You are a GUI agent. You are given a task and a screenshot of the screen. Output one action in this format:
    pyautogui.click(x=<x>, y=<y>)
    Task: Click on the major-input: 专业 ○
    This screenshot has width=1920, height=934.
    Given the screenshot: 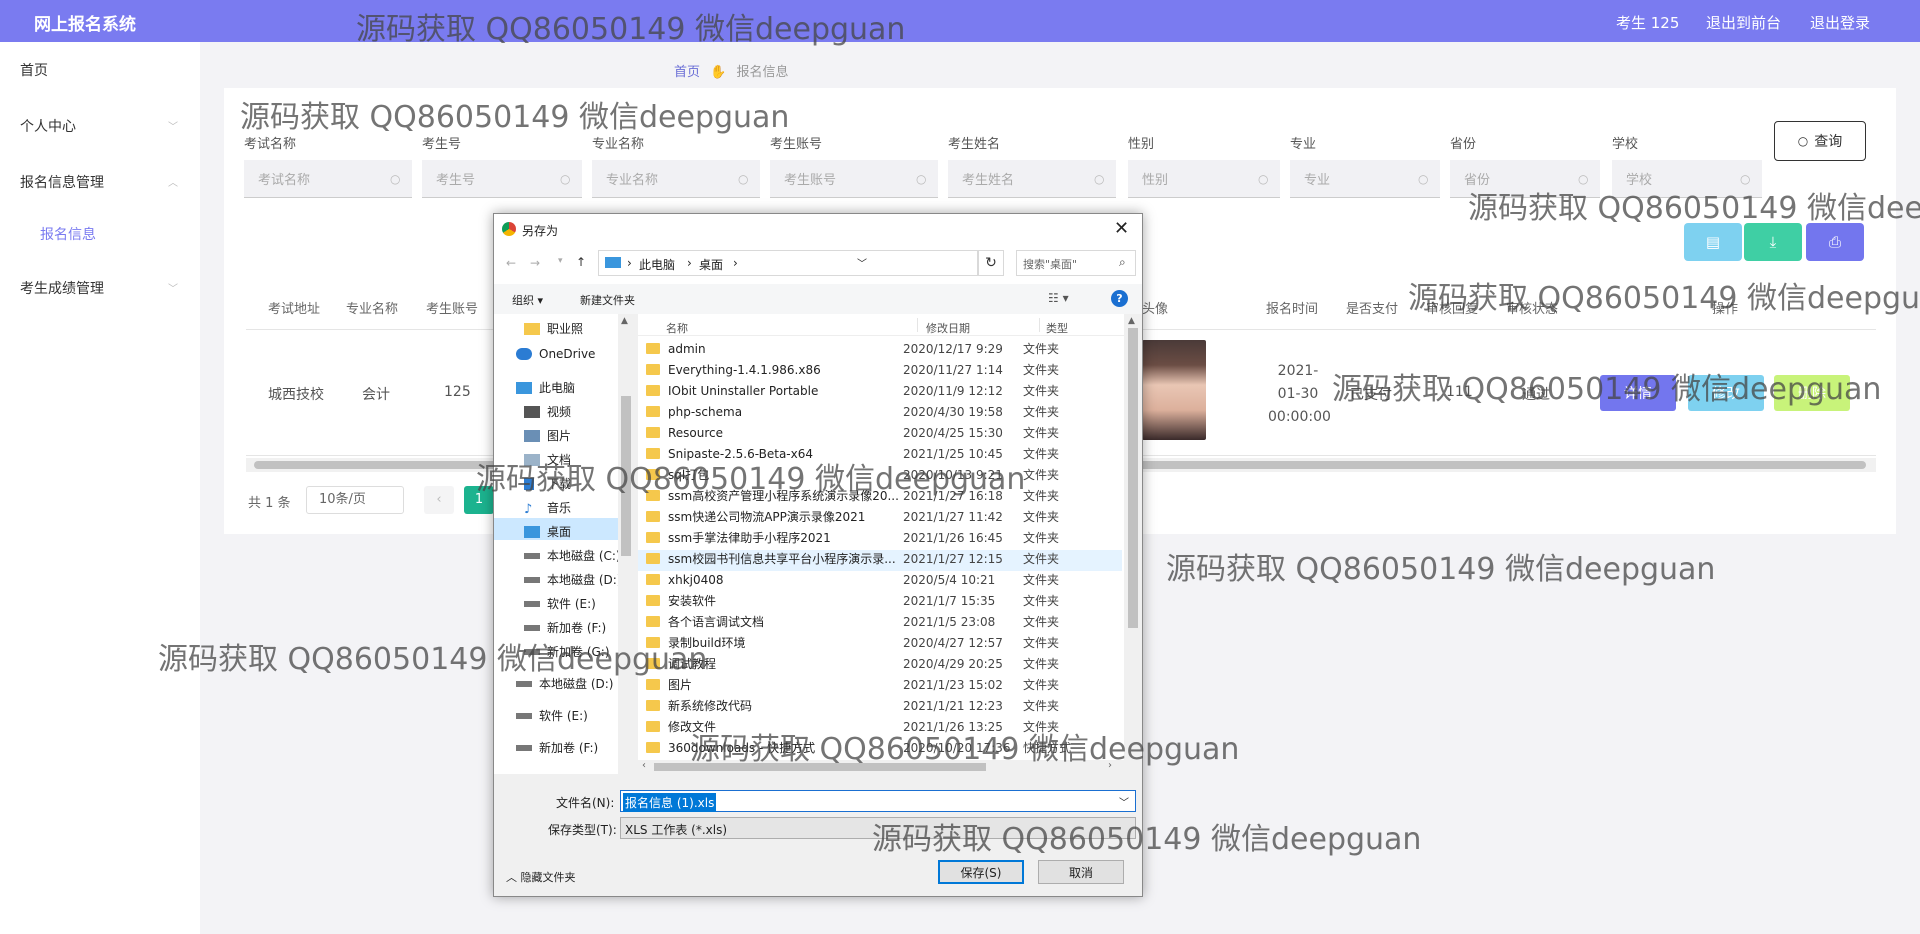 What is the action you would take?
    pyautogui.click(x=1365, y=179)
    